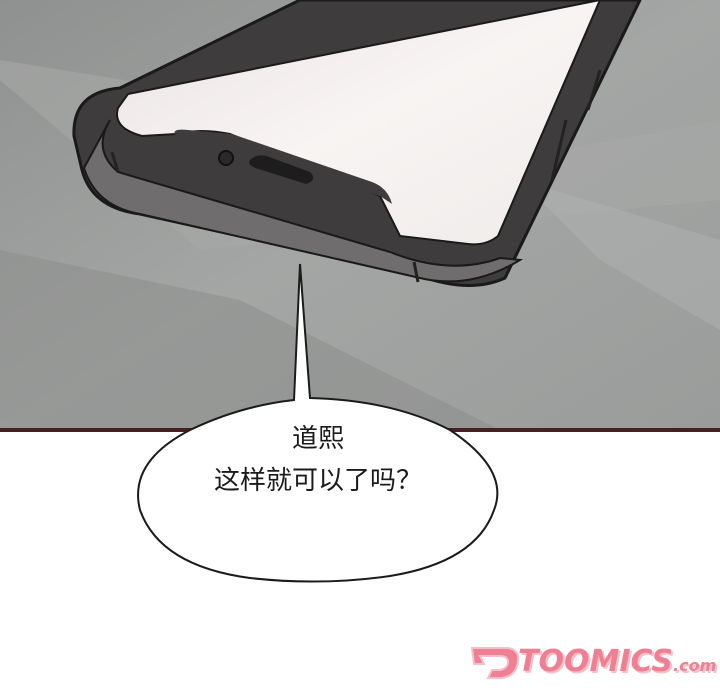 The width and height of the screenshot is (720, 700). What do you see at coordinates (695, 665) in the screenshot?
I see `watermark-suffix: .com` at bounding box center [695, 665].